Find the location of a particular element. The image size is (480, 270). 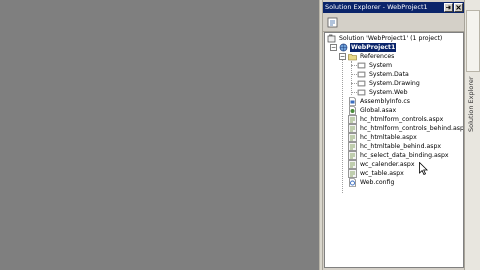

tree-item-references: − References is located at coordinates (367, 56).